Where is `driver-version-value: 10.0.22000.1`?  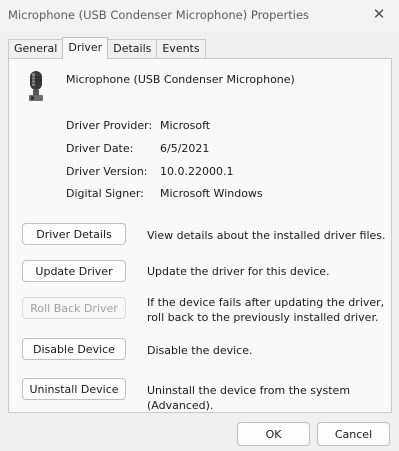 driver-version-value: 10.0.22000.1 is located at coordinates (197, 171).